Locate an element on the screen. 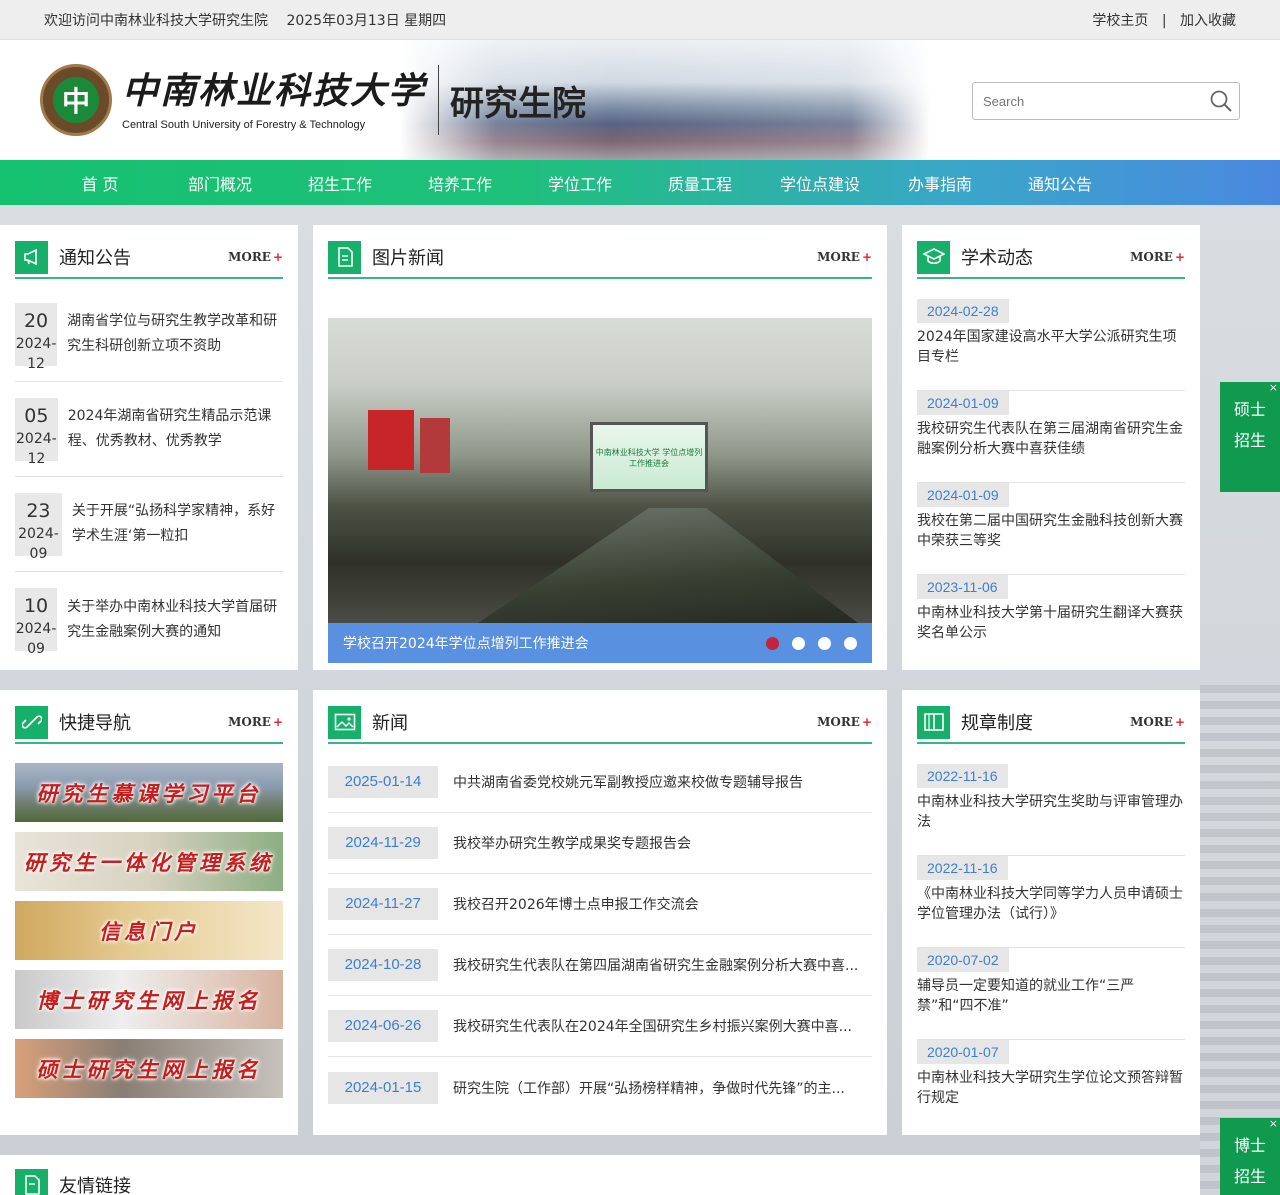 The image size is (1280, 1195). list-item: 2022-11-16 中南林业科技大学研究生奖助与评审管理办法 is located at coordinates (1051, 810).